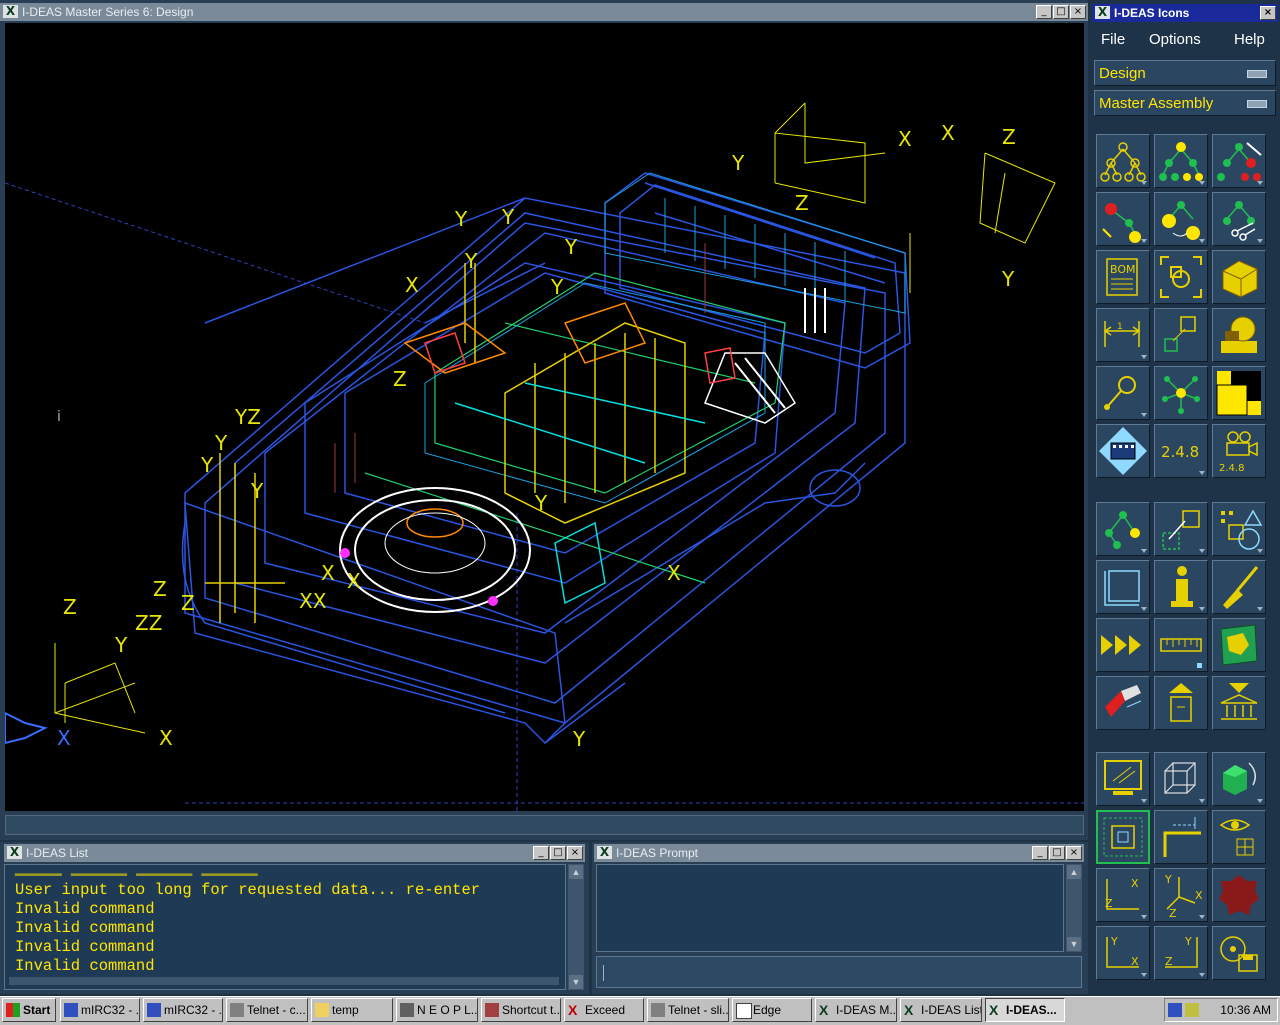 Image resolution: width=1280 pixels, height=1025 pixels. I want to click on vertical-scrollbar: ▲ ▼, so click(576, 927).